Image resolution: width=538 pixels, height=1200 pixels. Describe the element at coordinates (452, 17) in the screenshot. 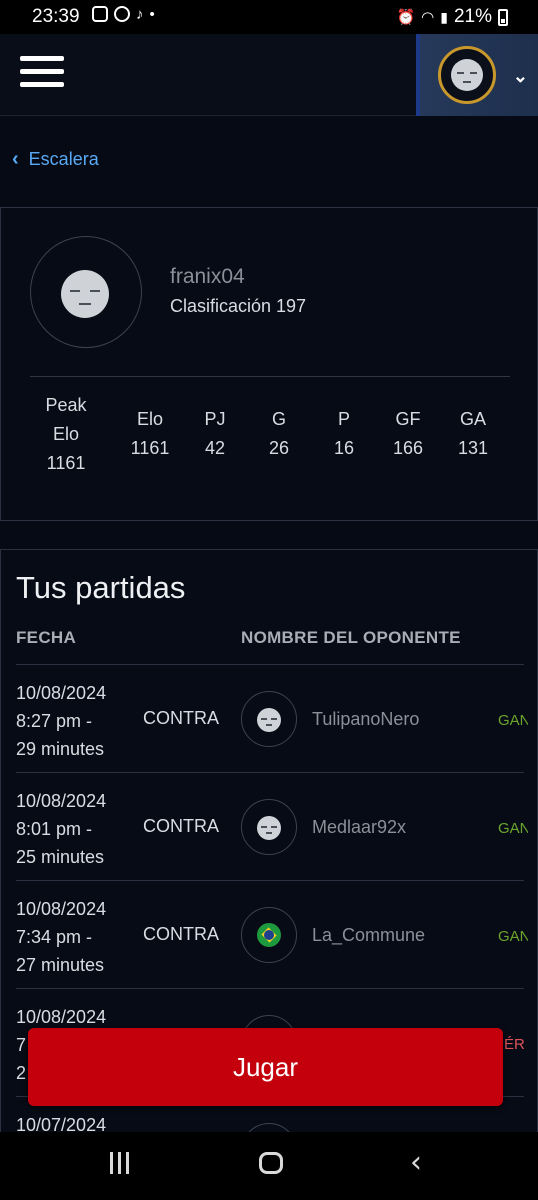

I see `system-icons: ⏰ ◠ ▮ 21%` at that location.